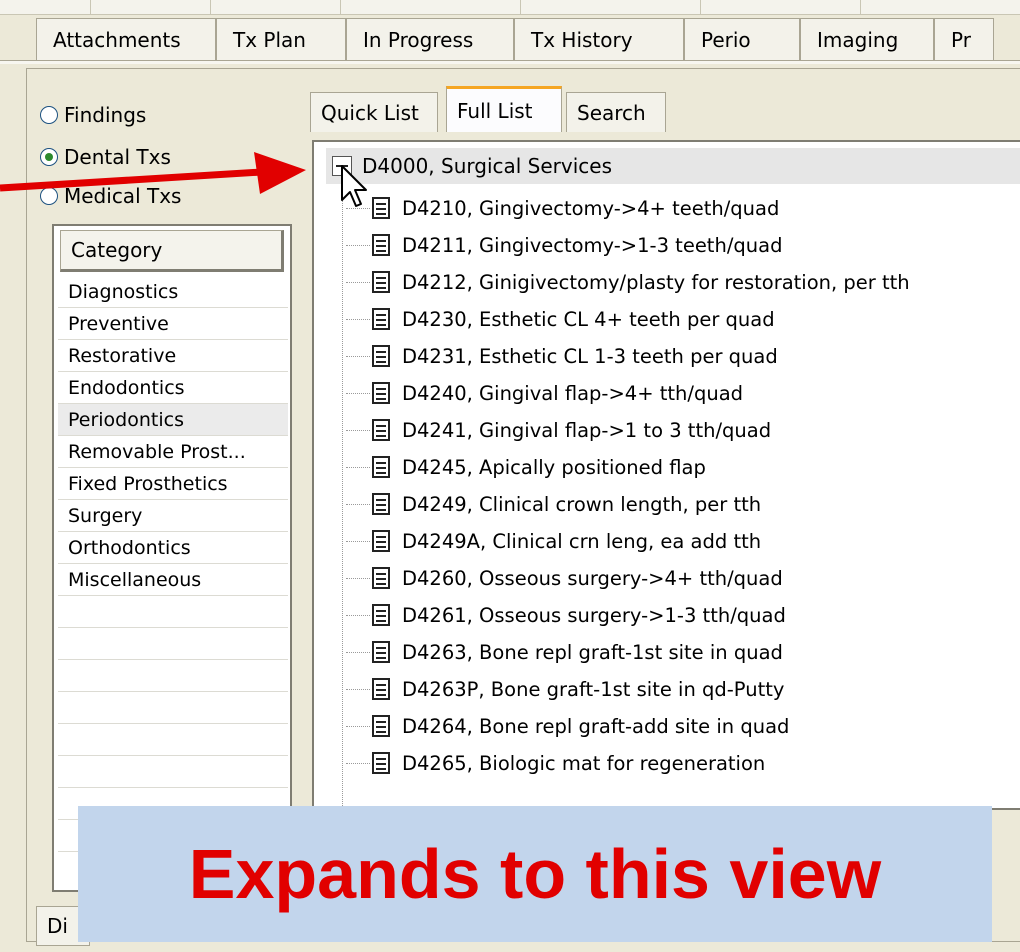 This screenshot has width=1020, height=952. Describe the element at coordinates (280, 173) in the screenshot. I see `arrow-head` at that location.